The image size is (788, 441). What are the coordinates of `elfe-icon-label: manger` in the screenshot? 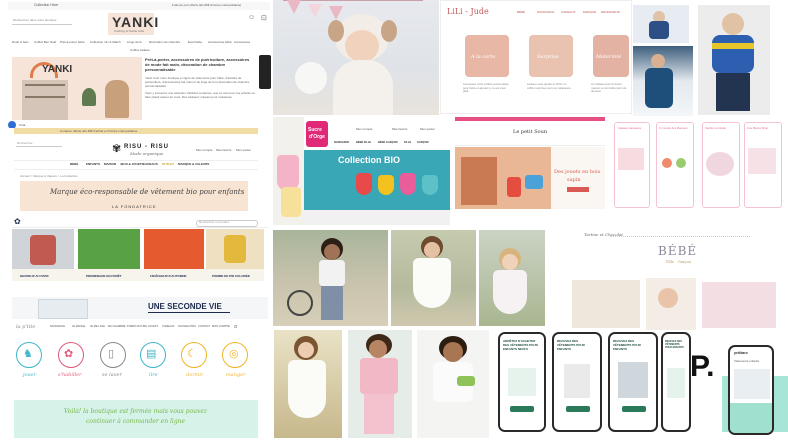 It's located at (236, 375).